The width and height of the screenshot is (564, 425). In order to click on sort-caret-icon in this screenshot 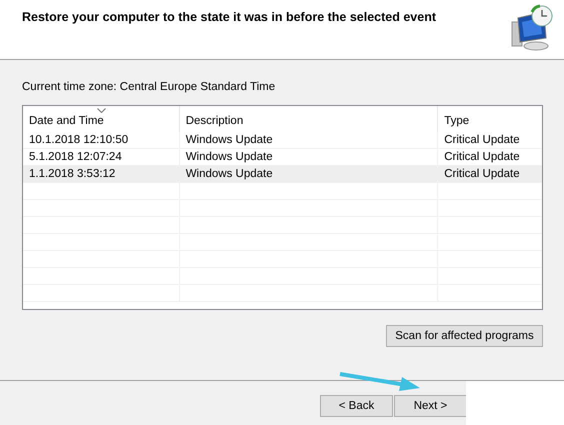, I will do `click(101, 110)`.